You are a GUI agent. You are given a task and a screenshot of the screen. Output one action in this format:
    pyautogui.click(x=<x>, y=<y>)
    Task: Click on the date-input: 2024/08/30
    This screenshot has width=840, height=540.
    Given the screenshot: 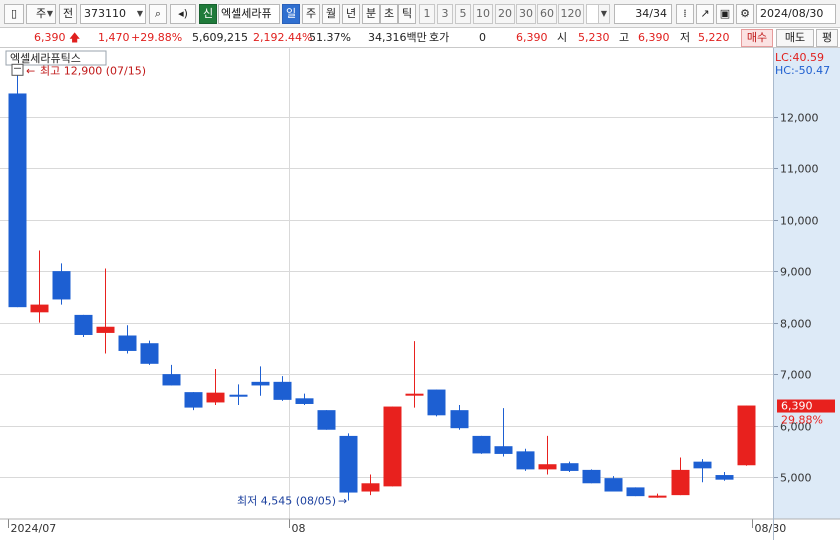 What is the action you would take?
    pyautogui.click(x=796, y=14)
    